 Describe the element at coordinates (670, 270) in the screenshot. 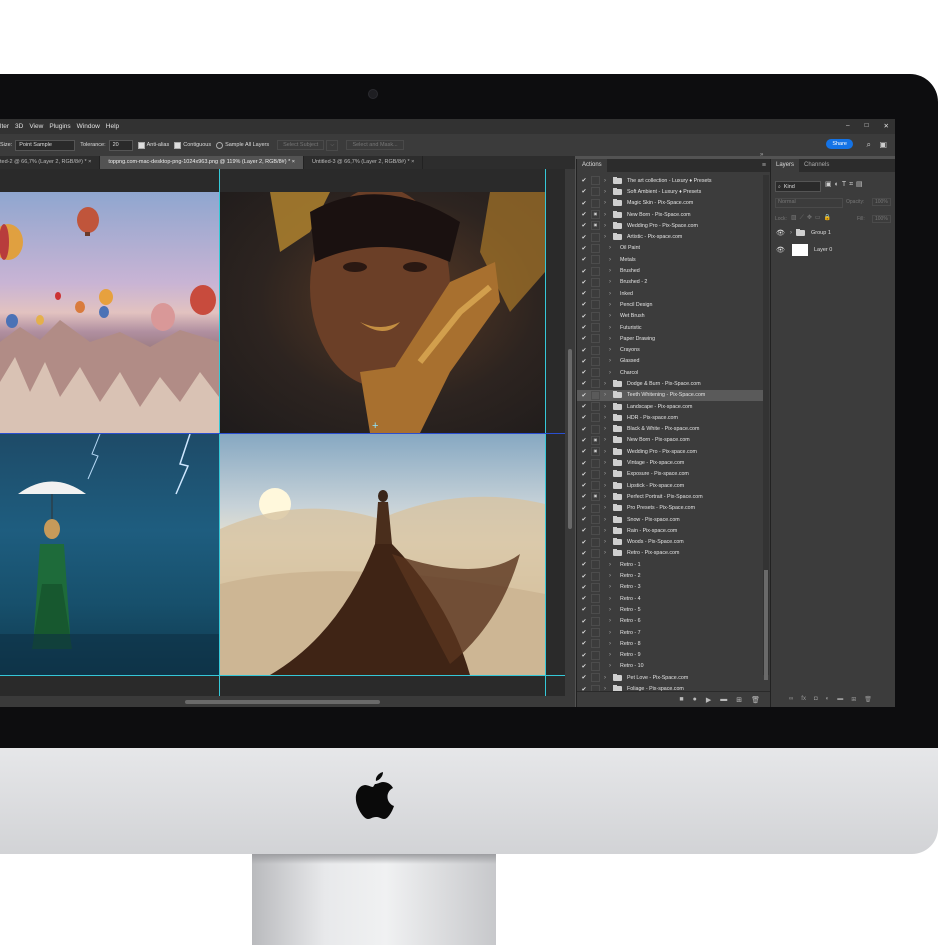

I see `action-row: ✔ › Brushed` at that location.